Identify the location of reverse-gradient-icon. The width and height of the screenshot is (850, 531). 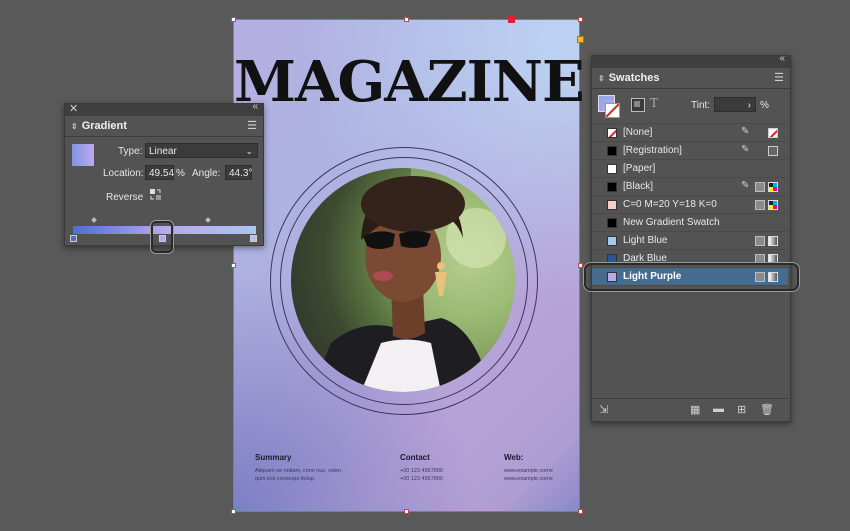
(155, 194).